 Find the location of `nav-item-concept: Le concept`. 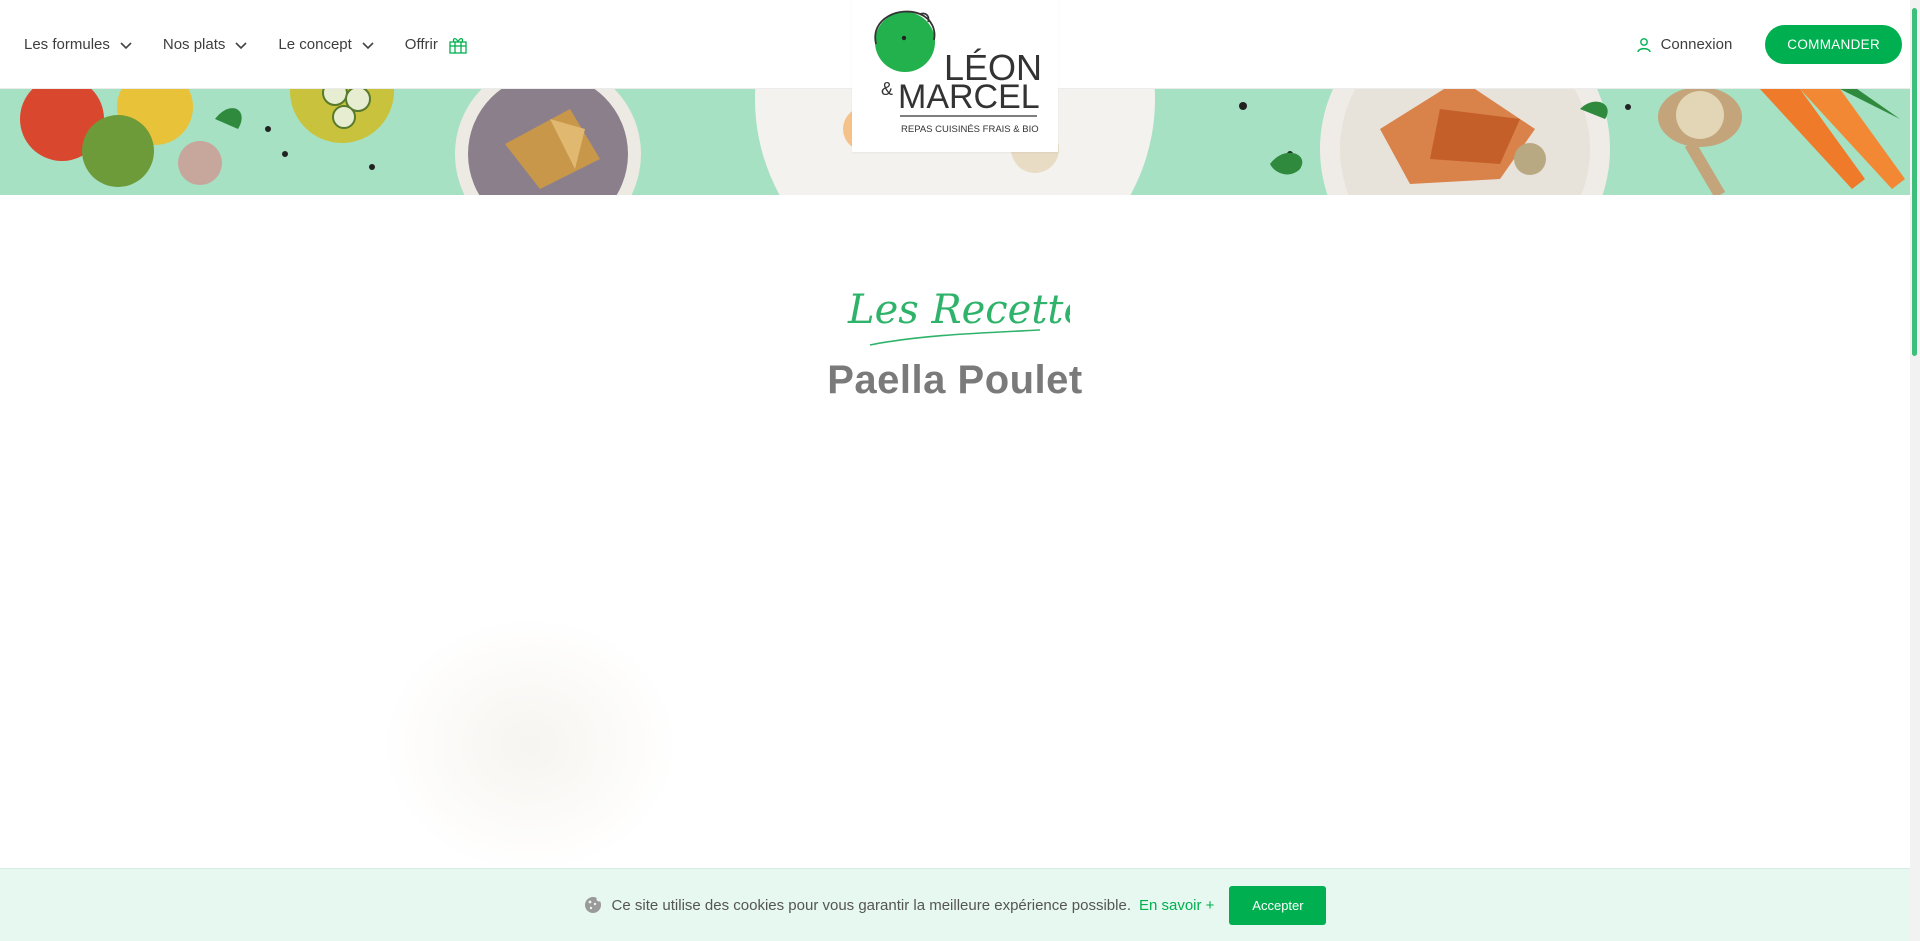

nav-item-concept: Le concept is located at coordinates (326, 44).